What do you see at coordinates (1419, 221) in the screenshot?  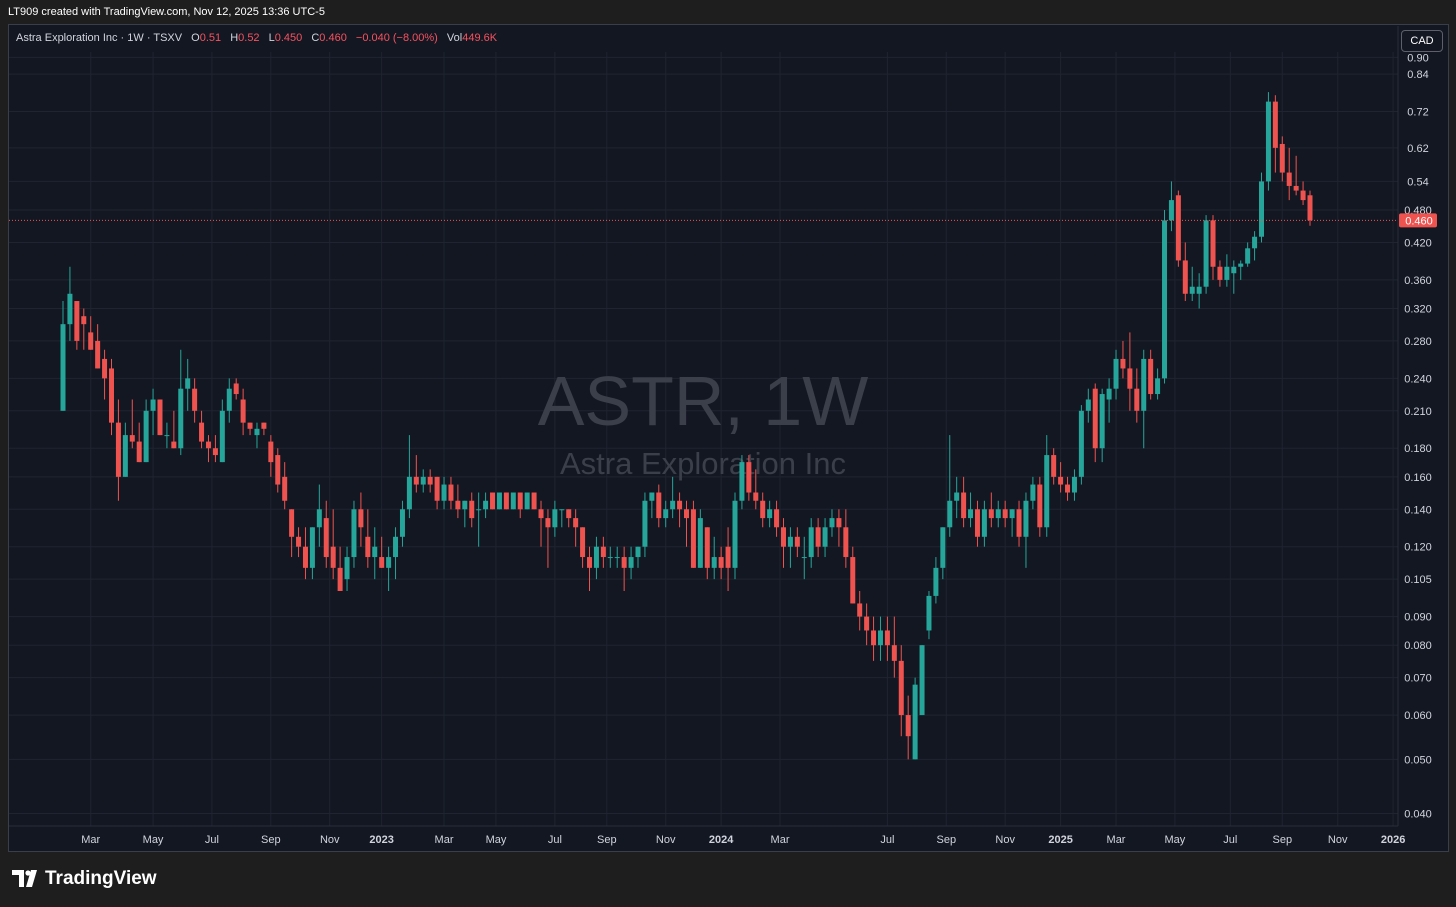 I see `last-price-label: 0.460` at bounding box center [1419, 221].